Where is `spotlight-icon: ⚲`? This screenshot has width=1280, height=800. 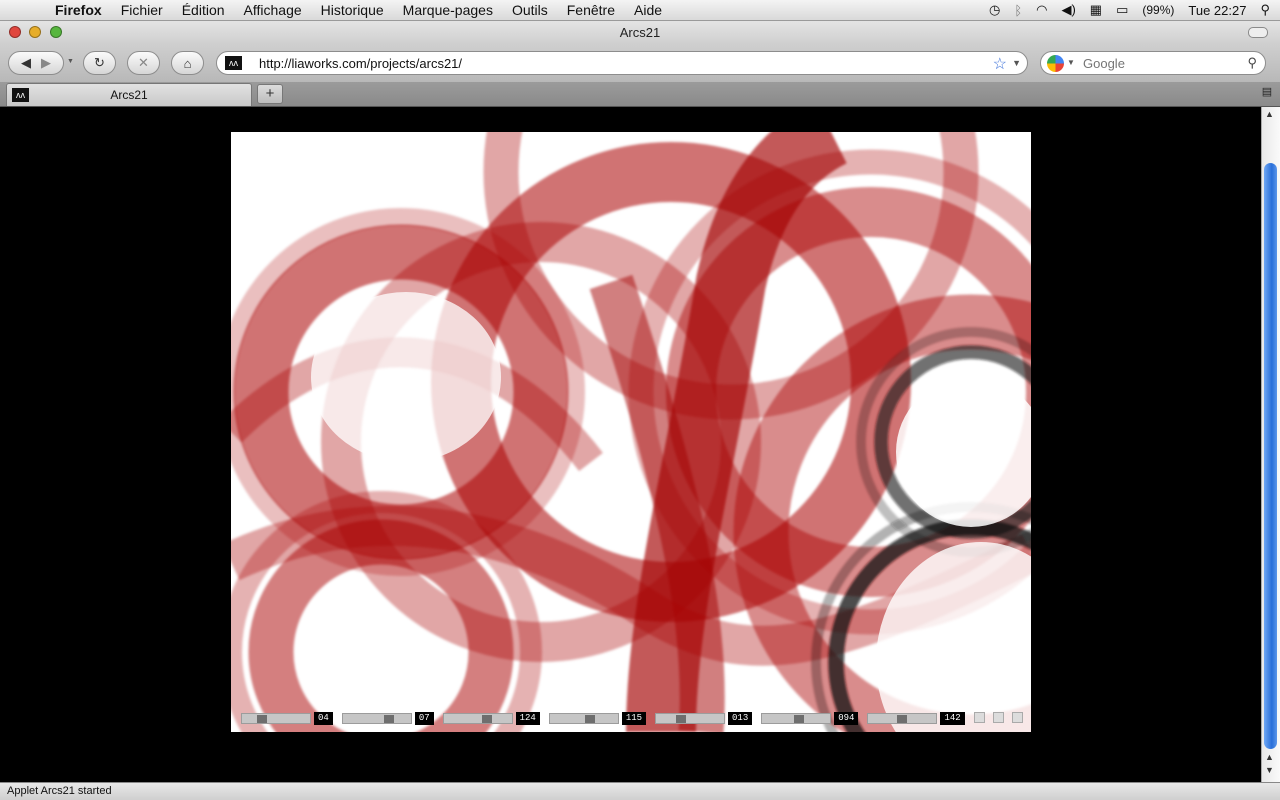 spotlight-icon: ⚲ is located at coordinates (1265, 10).